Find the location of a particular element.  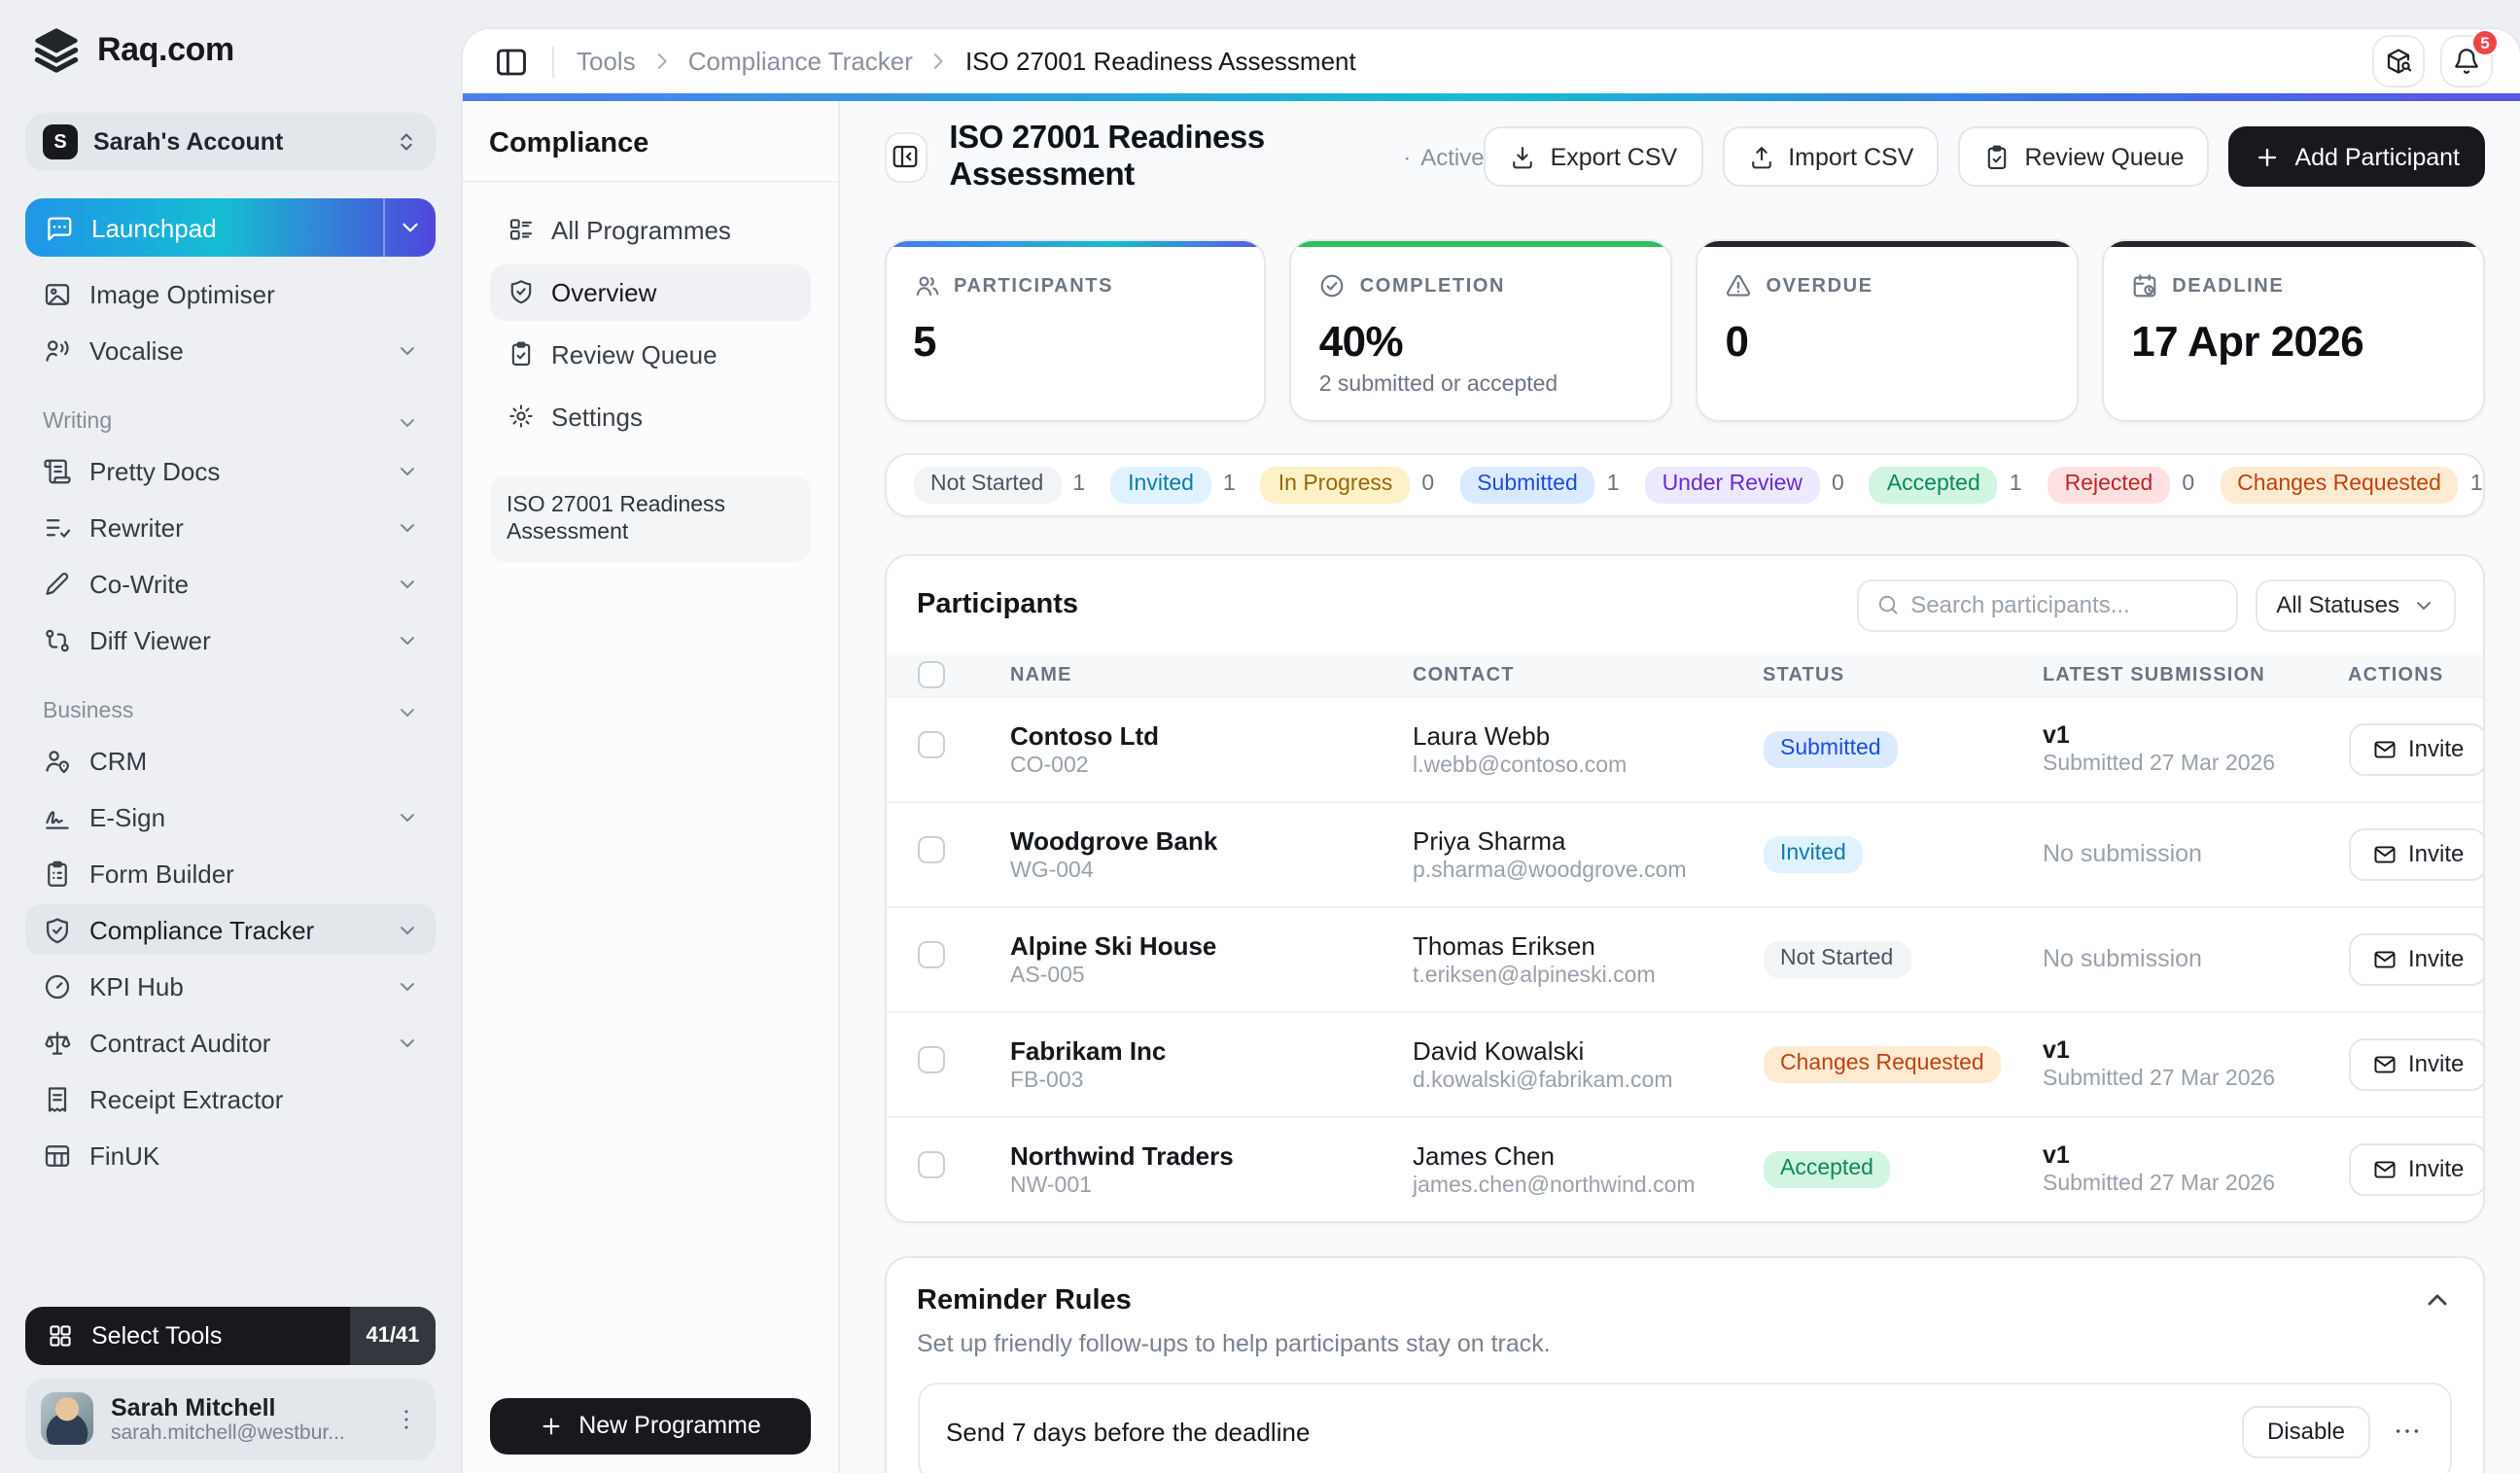

sidebar-item-contract-auditor: Contract Auditor is located at coordinates (230, 1042).